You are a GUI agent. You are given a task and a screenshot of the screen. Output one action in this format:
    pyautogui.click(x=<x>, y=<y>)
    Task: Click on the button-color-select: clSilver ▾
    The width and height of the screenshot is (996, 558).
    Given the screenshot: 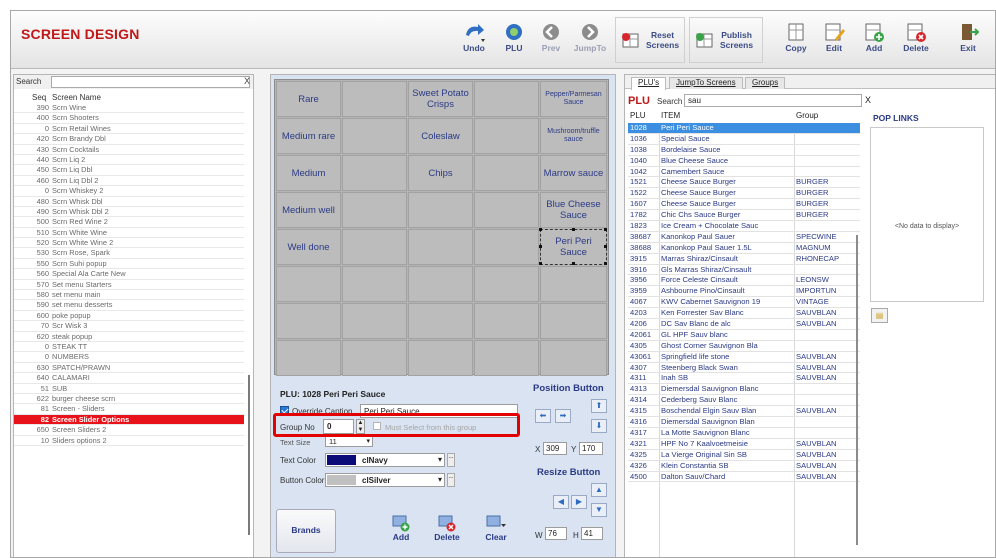 What is the action you would take?
    pyautogui.click(x=385, y=480)
    